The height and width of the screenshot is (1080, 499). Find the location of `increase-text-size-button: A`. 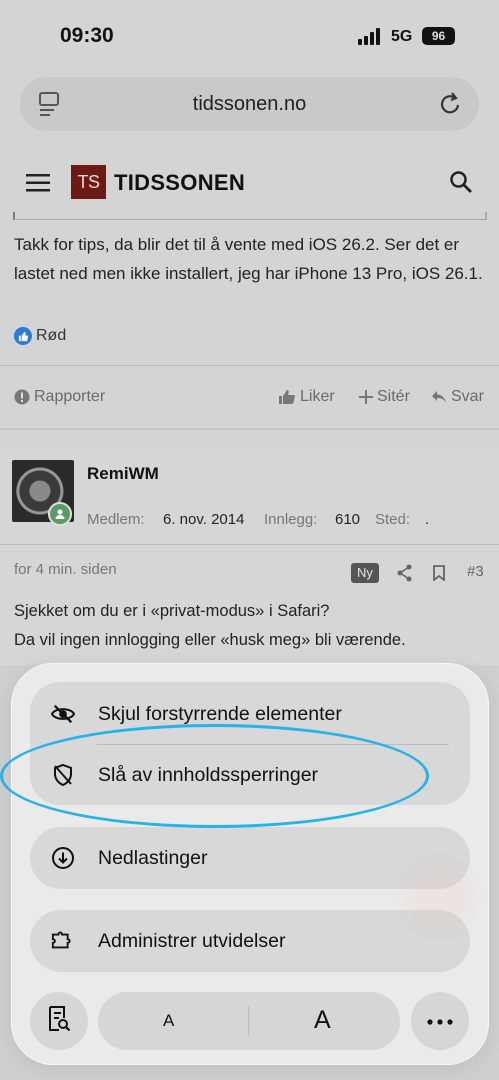

increase-text-size-button: A is located at coordinates (322, 1020).